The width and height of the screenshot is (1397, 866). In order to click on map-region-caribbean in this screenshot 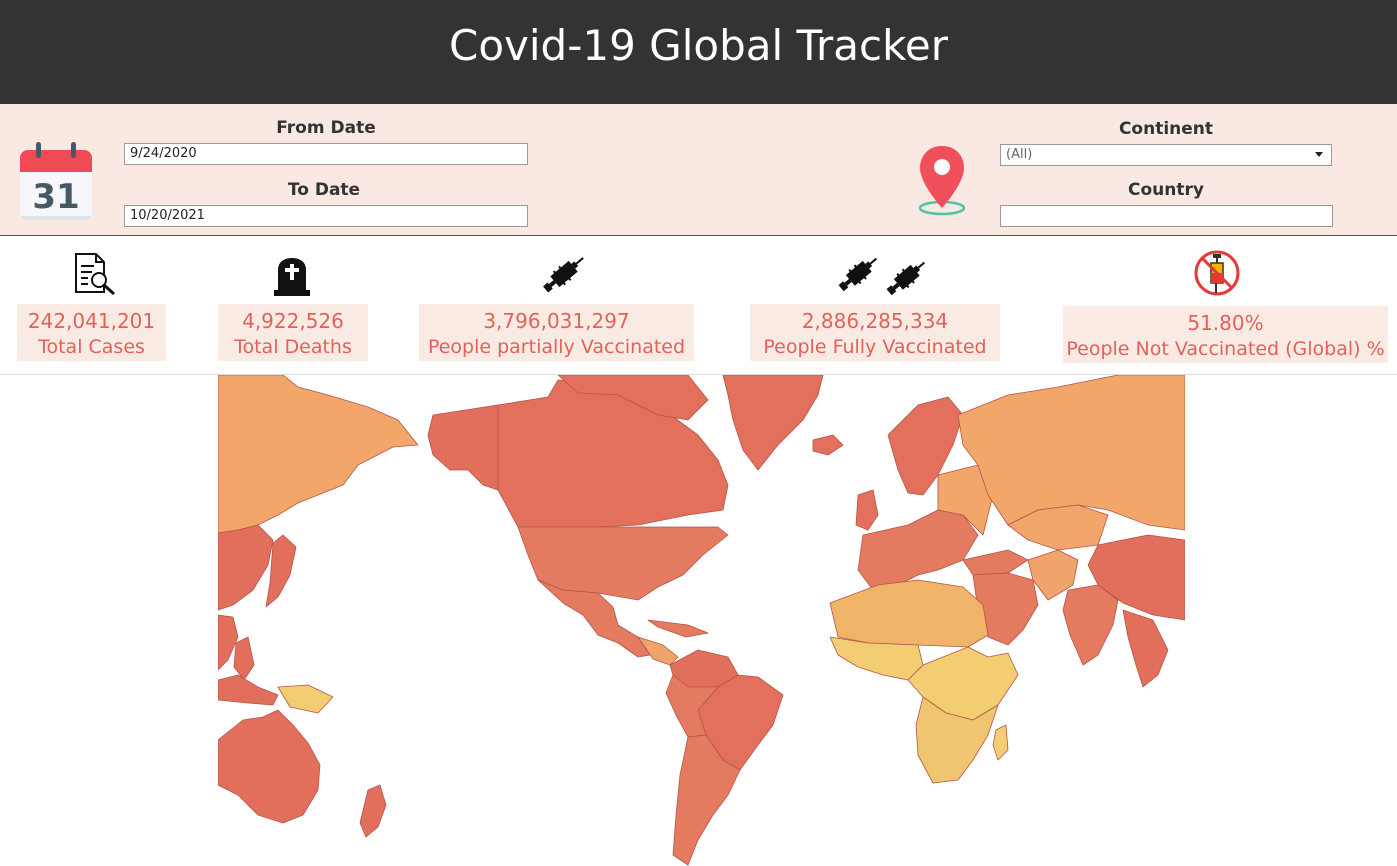, I will do `click(678, 628)`.